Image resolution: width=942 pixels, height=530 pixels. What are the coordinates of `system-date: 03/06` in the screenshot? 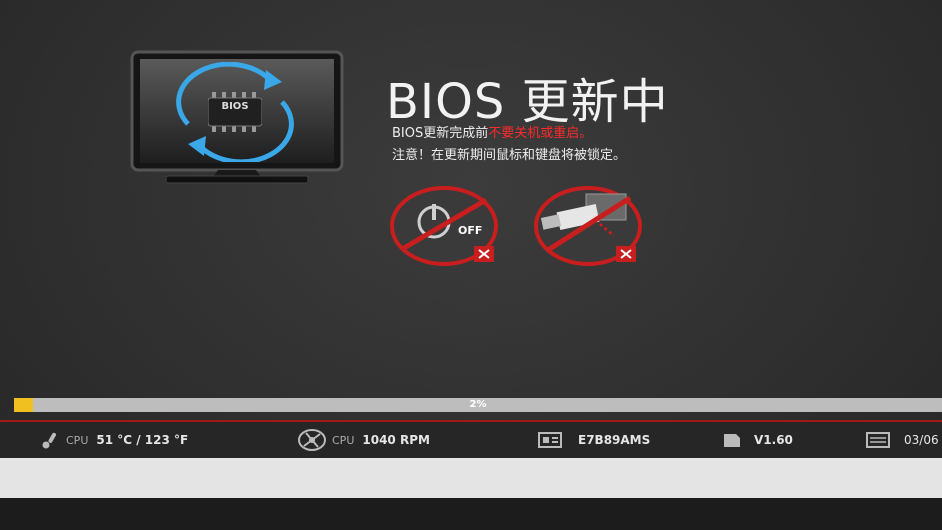 It's located at (902, 440).